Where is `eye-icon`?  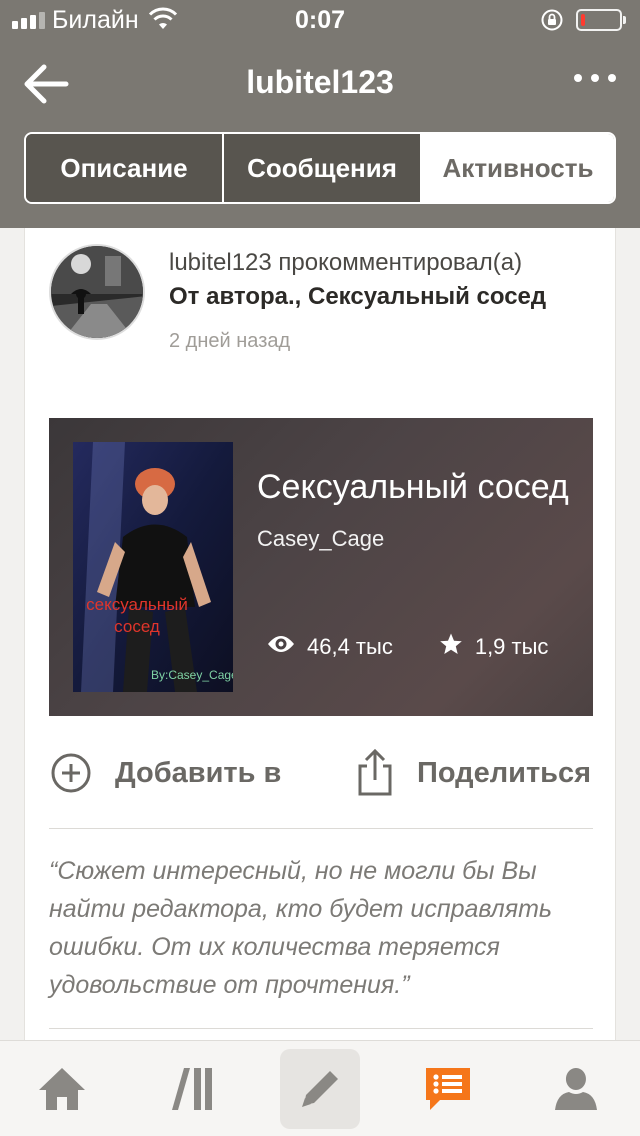
eye-icon is located at coordinates (281, 647).